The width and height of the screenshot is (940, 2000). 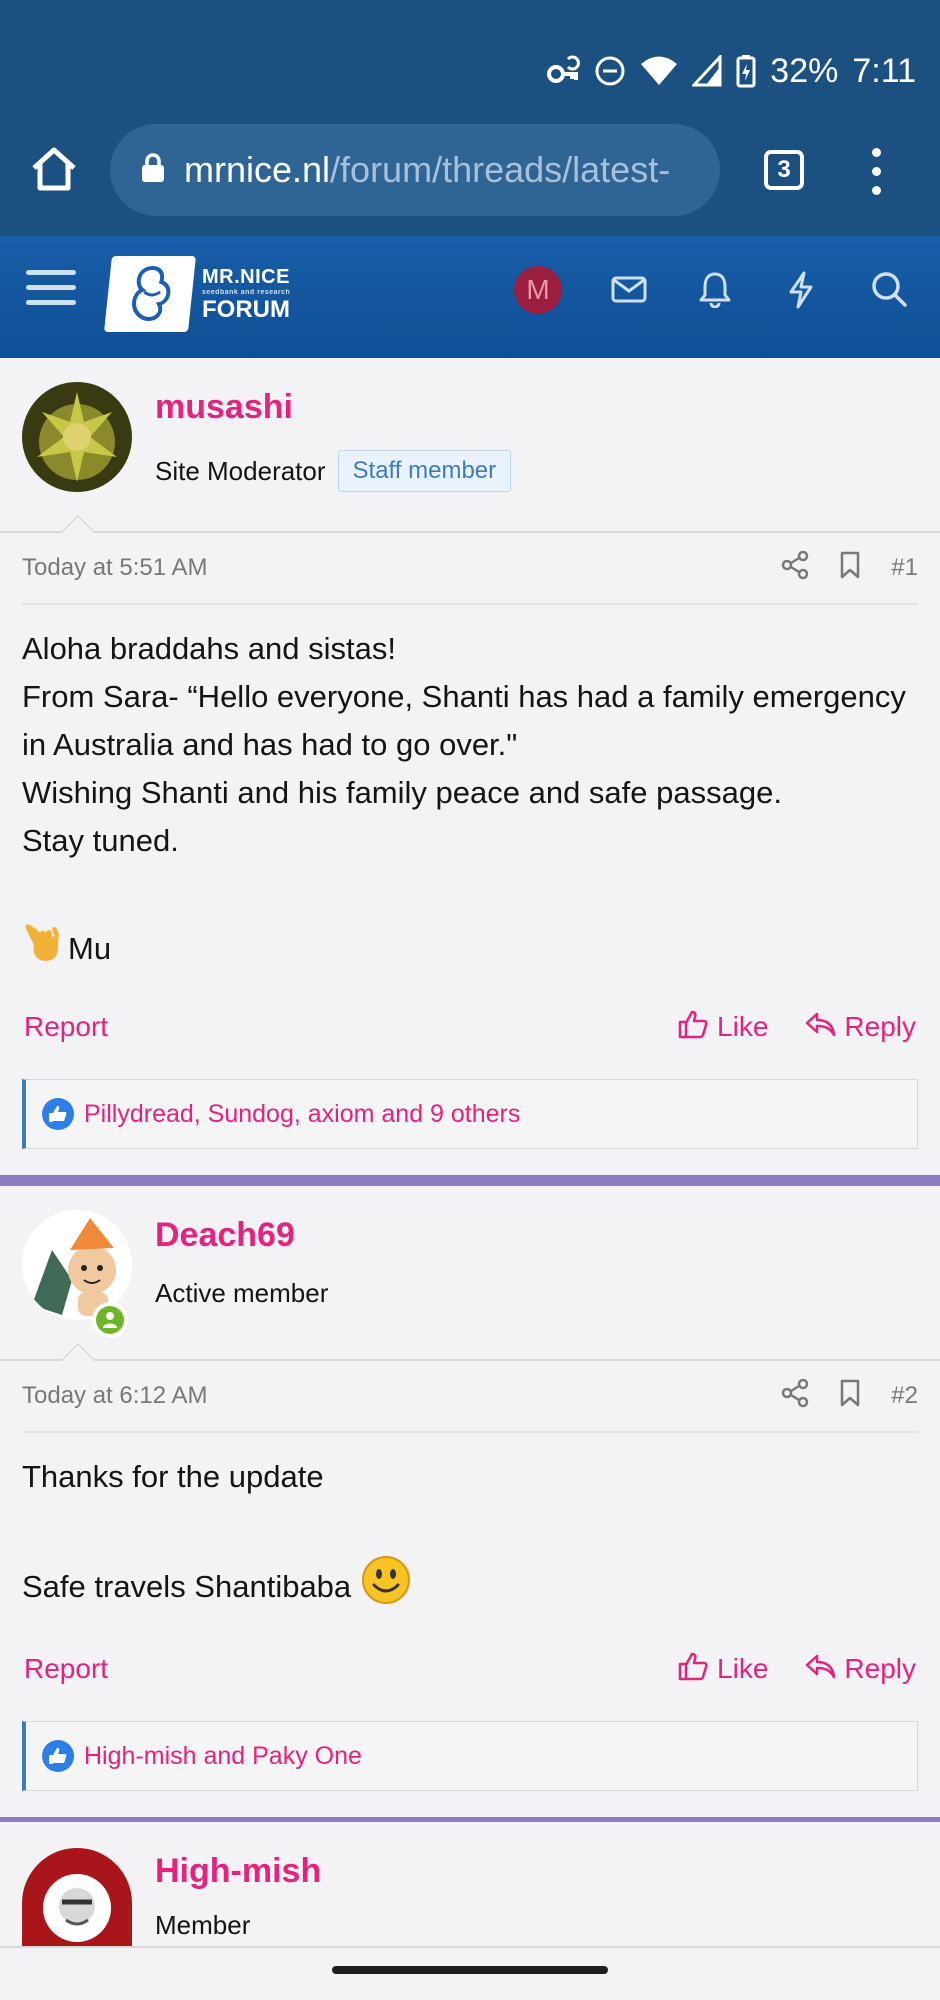 I want to click on battery-percent: 32%, so click(x=804, y=70).